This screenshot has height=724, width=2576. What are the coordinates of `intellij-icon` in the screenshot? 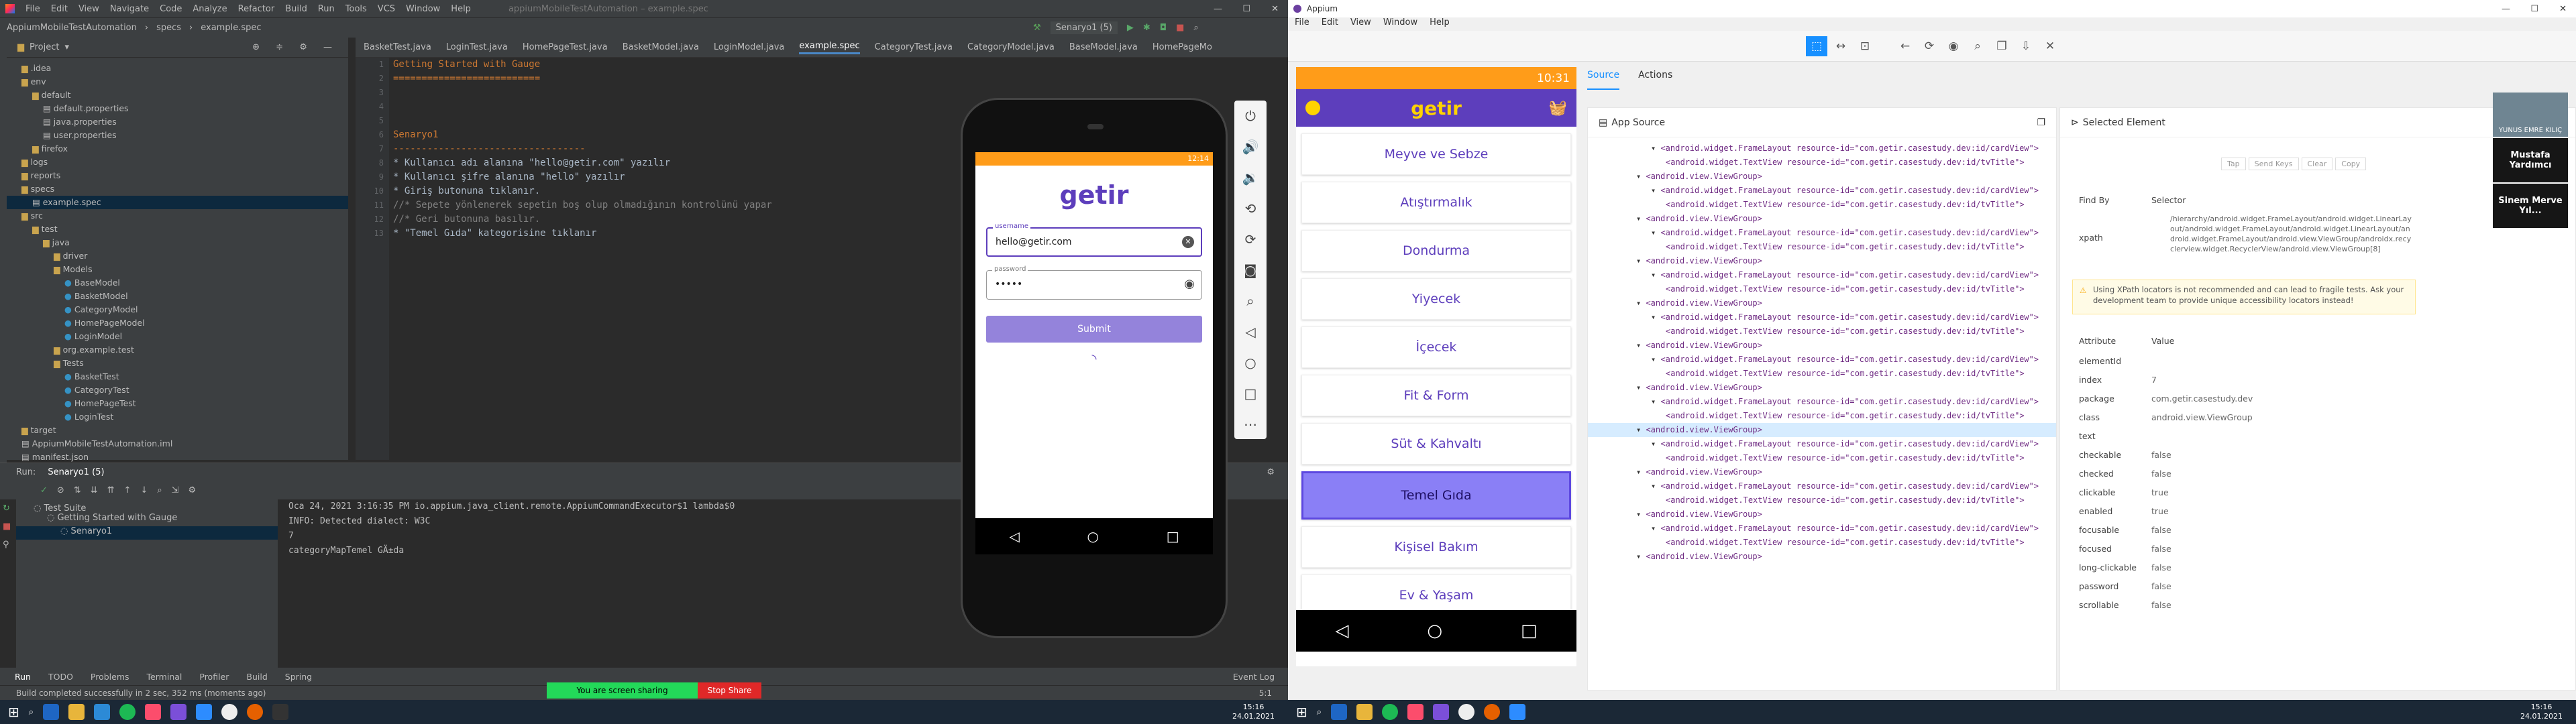 It's located at (1415, 712).